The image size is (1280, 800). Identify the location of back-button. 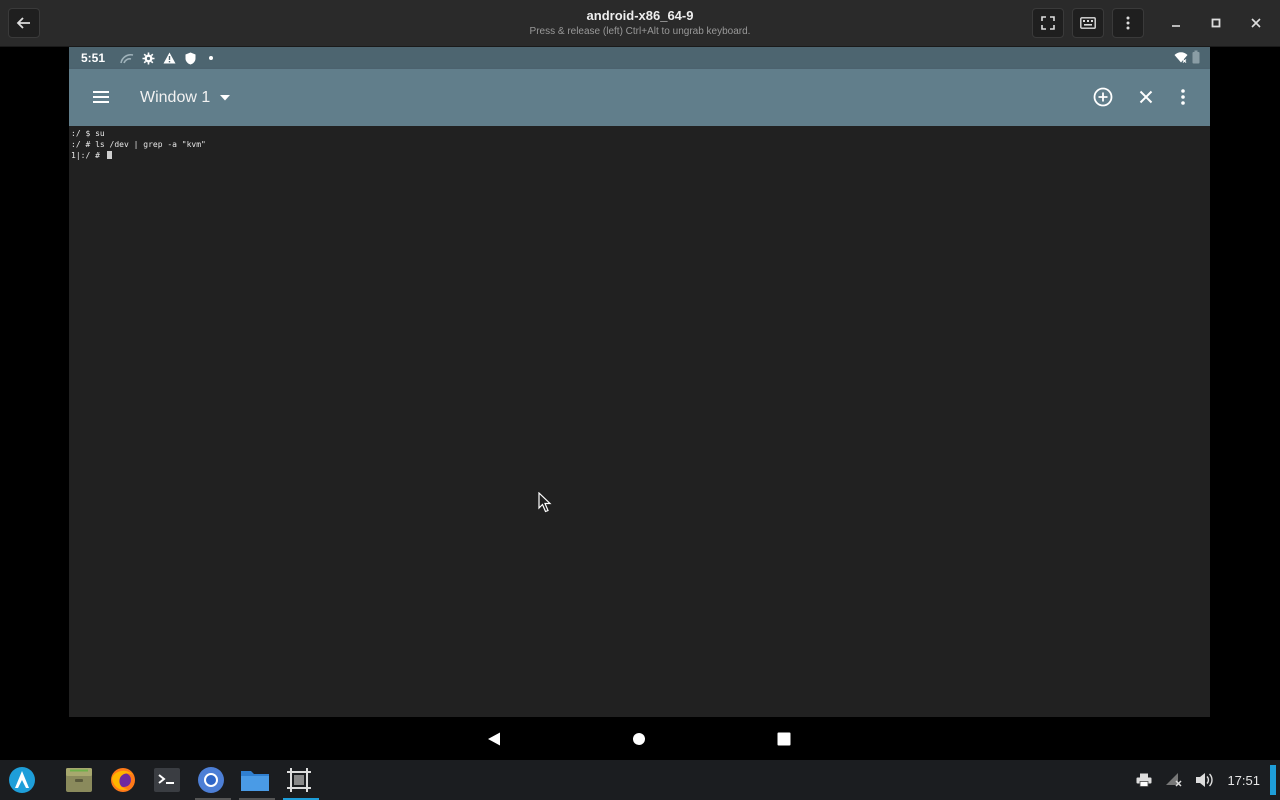
(24, 23).